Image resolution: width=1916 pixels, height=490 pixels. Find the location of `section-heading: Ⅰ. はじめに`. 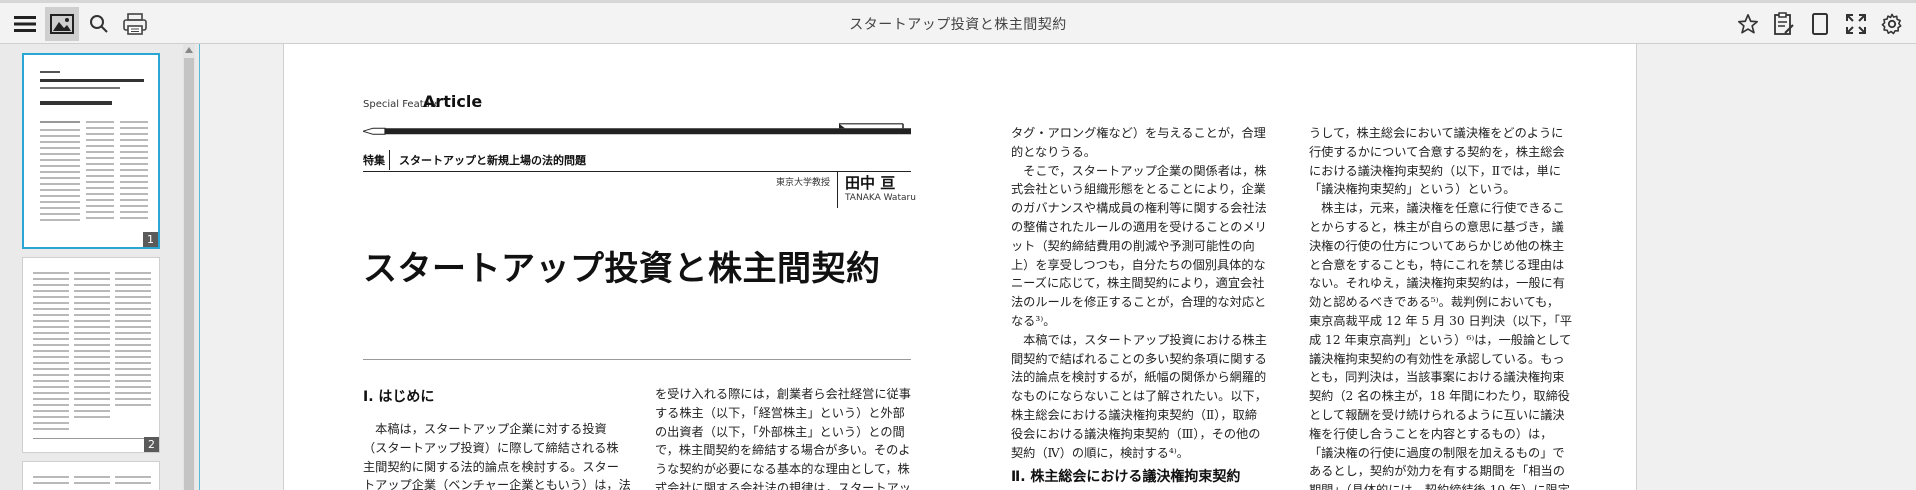

section-heading: Ⅰ. はじめに is located at coordinates (399, 397).